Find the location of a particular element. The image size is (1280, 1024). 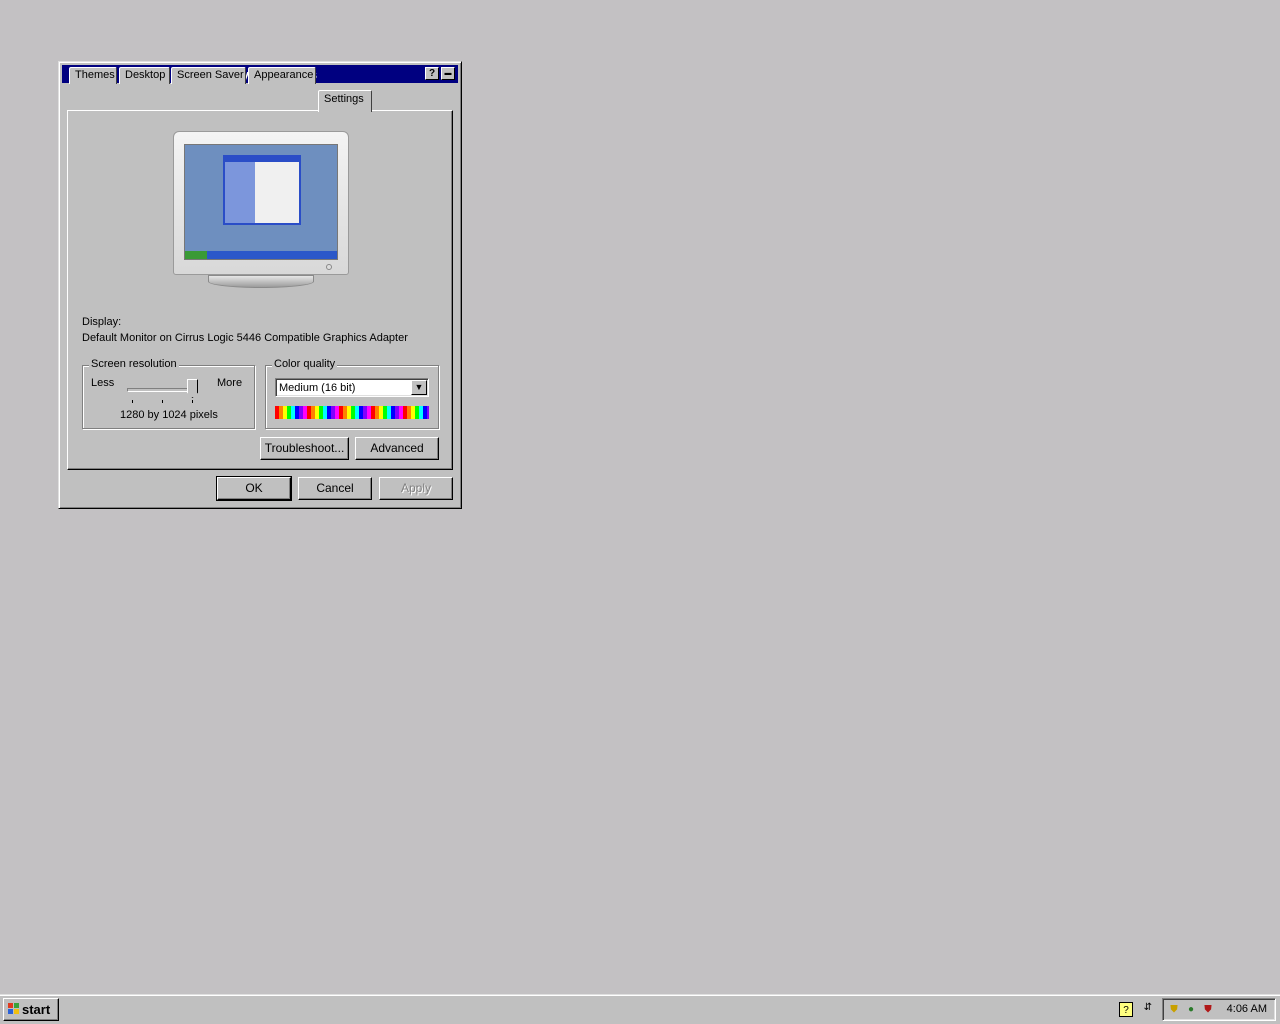

help-button: ? is located at coordinates (432, 73).